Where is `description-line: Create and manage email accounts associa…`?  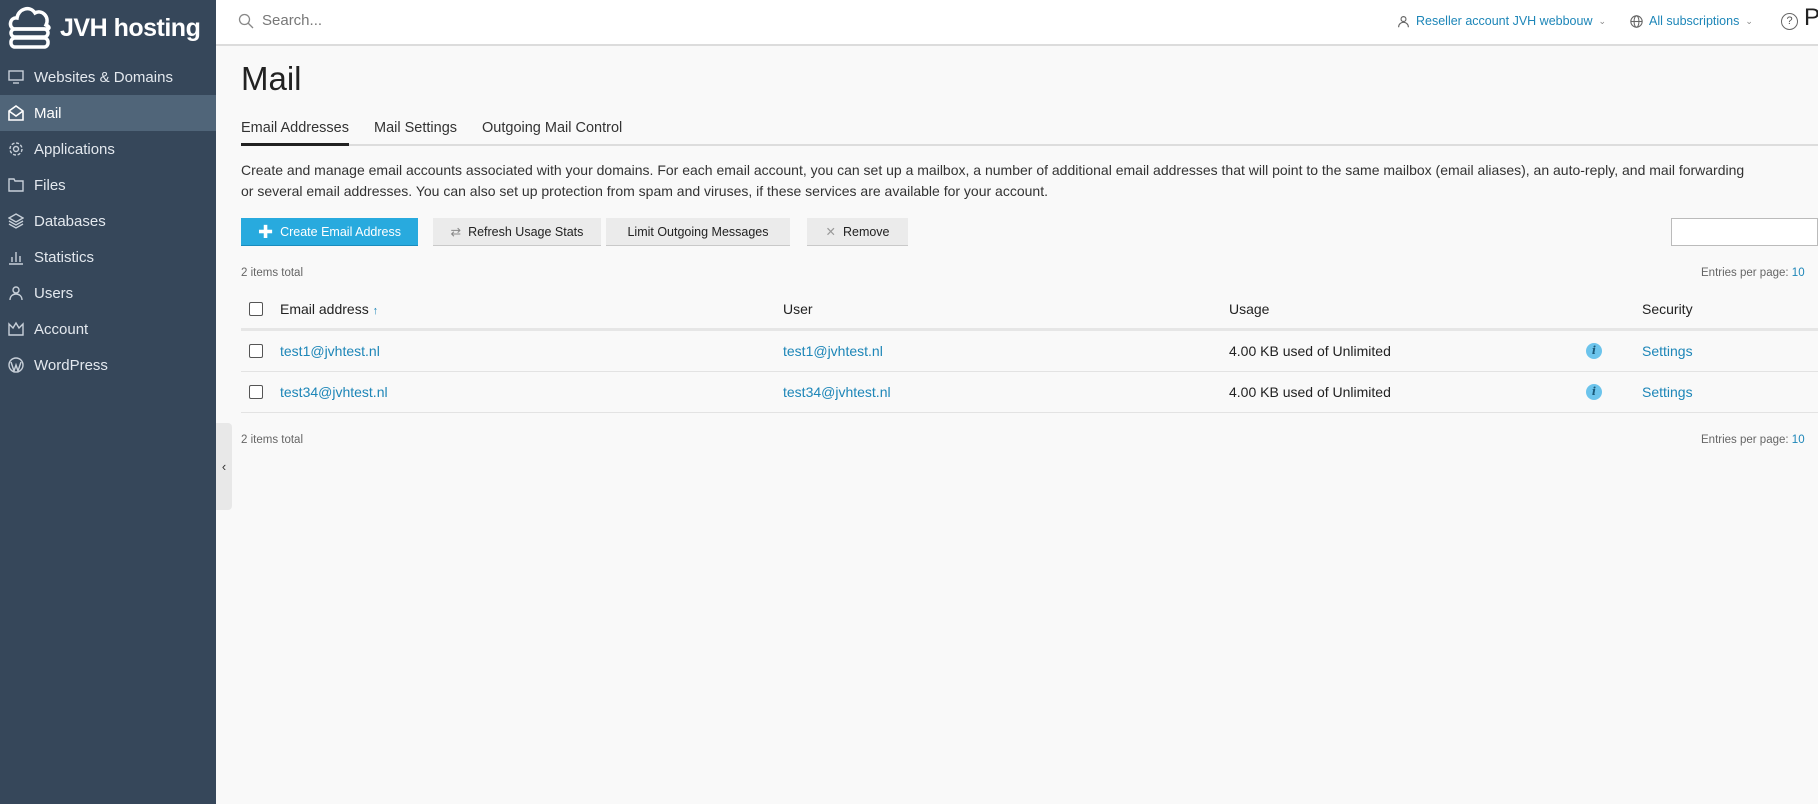 description-line: Create and manage email accounts associa… is located at coordinates (993, 170).